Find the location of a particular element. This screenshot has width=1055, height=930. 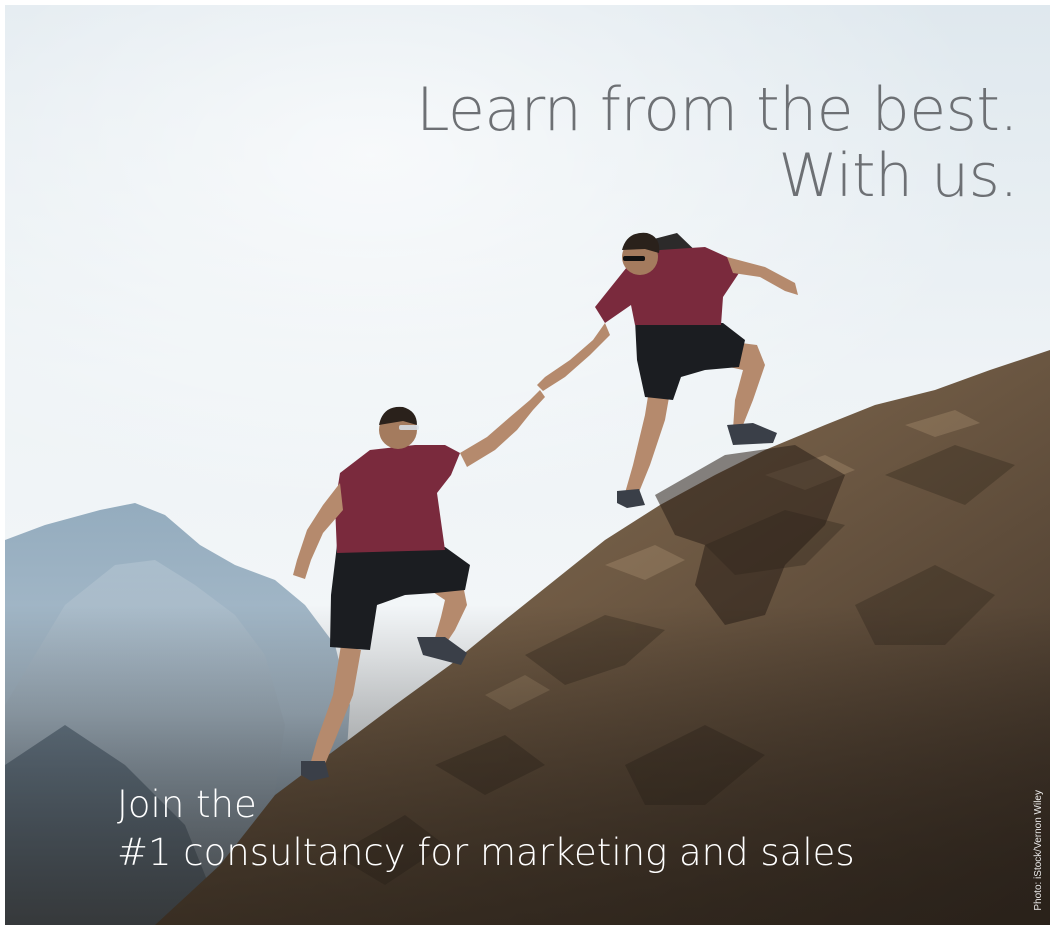

headline: Learn from the best. With us. is located at coordinates (717, 143).